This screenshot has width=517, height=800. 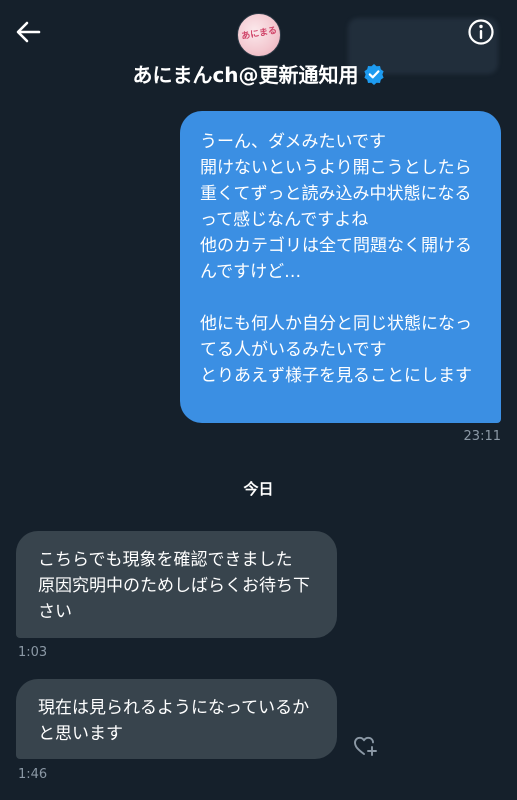 I want to click on back-button, so click(x=28, y=32).